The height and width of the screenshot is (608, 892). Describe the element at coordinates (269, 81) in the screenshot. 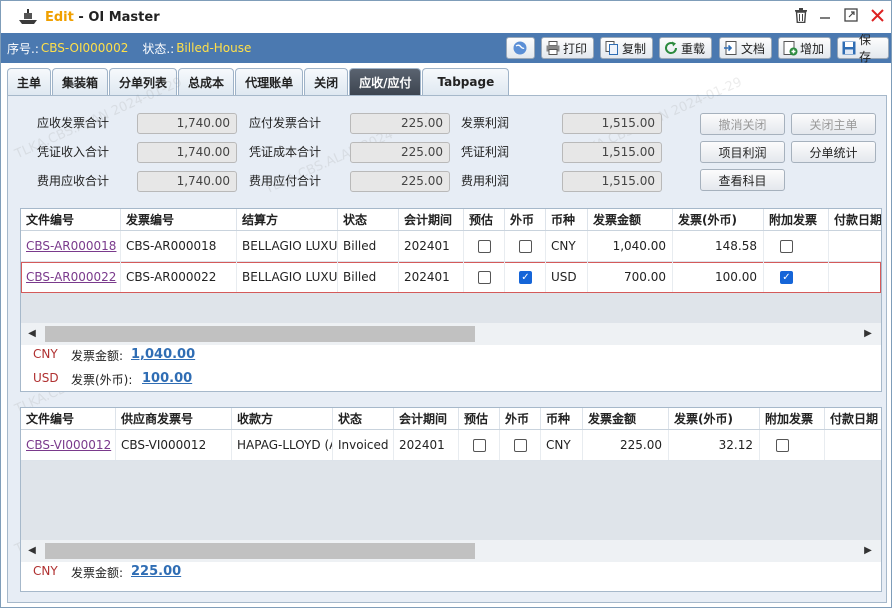

I see `tab-agent-bill: 代理账单` at that location.